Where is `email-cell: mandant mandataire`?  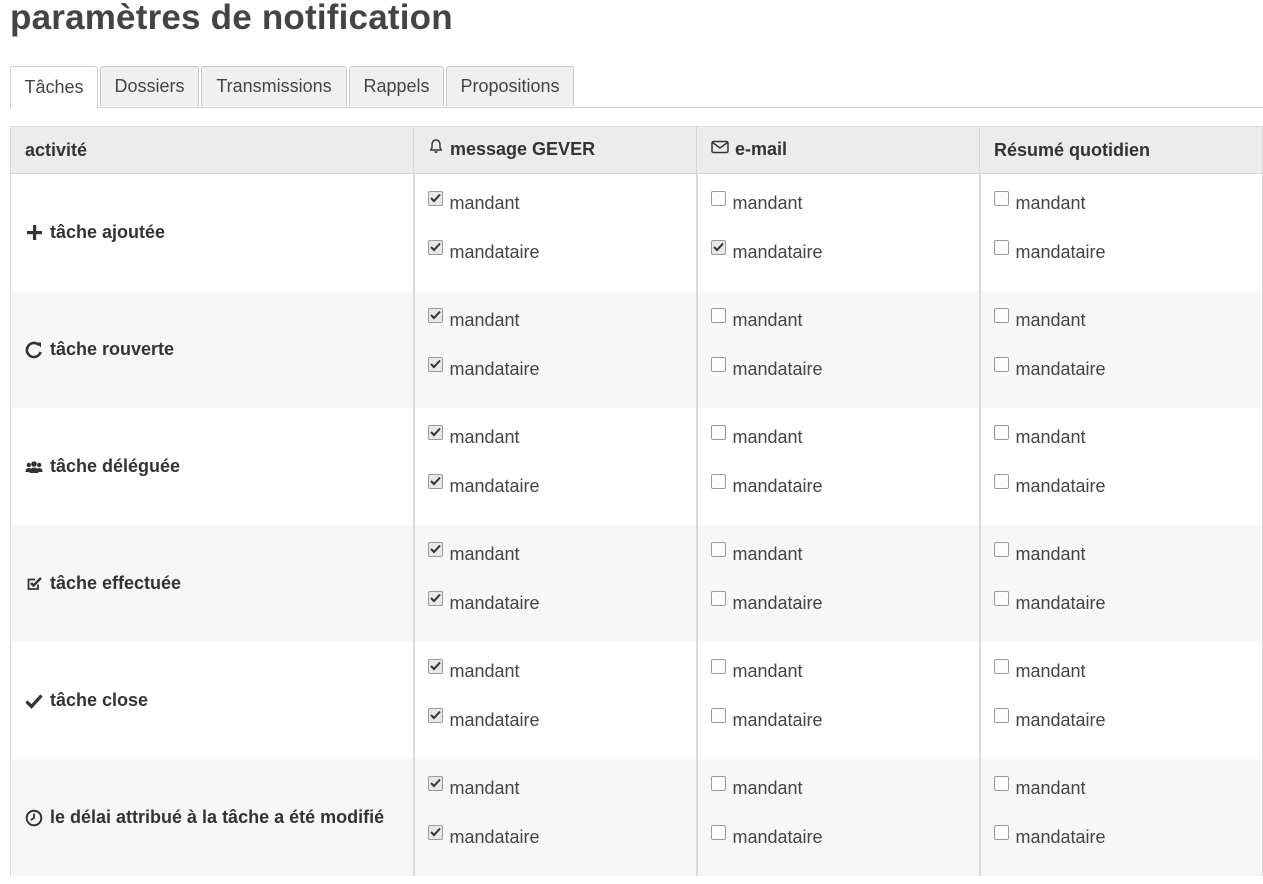
email-cell: mandant mandataire is located at coordinates (837, 349).